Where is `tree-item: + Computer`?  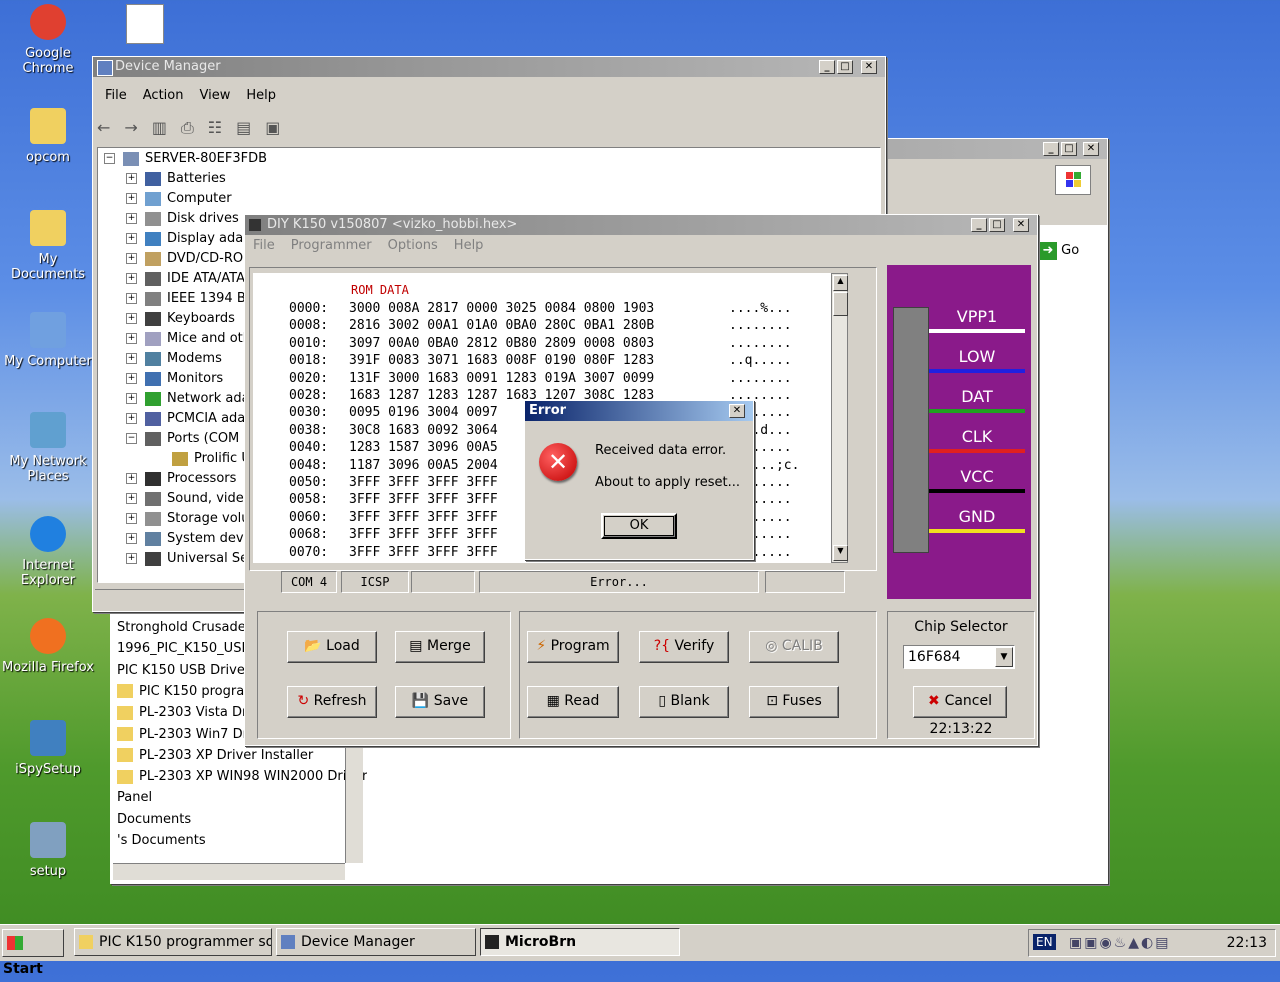 tree-item: + Computer is located at coordinates (179, 199).